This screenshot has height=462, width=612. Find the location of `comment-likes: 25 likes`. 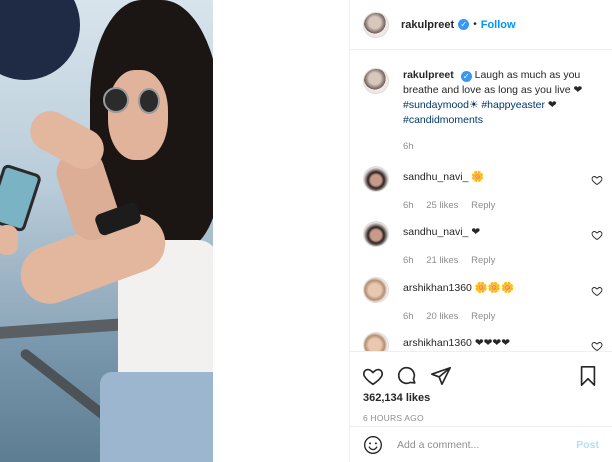

comment-likes: 25 likes is located at coordinates (442, 205).